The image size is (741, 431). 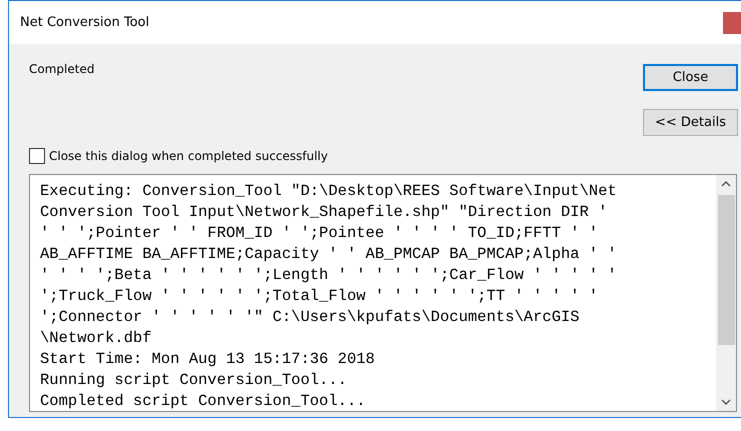 What do you see at coordinates (320, 296) in the screenshot?
I see `log-line: ';Truck_Flow ' ' ' ' ' ';Total_Flow ' ' ' ' ' ';TT ' ' ' ' '` at bounding box center [320, 296].